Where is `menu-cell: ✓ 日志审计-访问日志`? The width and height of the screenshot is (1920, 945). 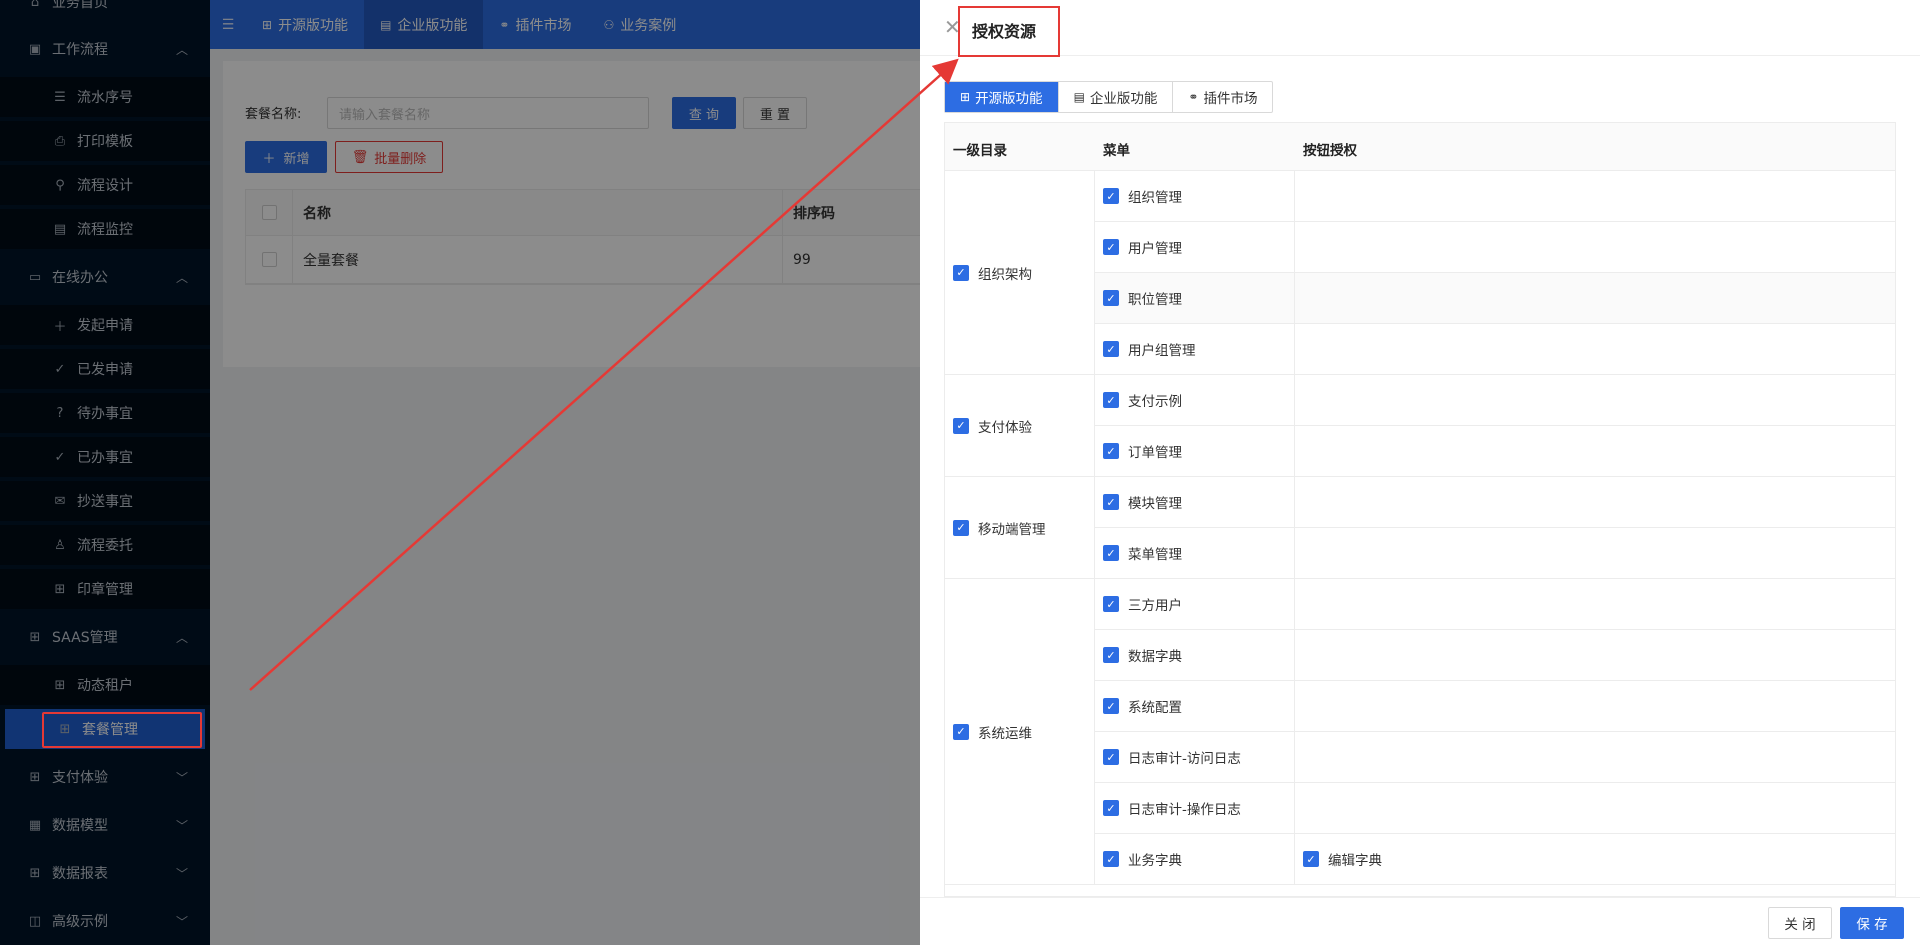
menu-cell: ✓ 日志审计-访问日志 is located at coordinates (1195, 757).